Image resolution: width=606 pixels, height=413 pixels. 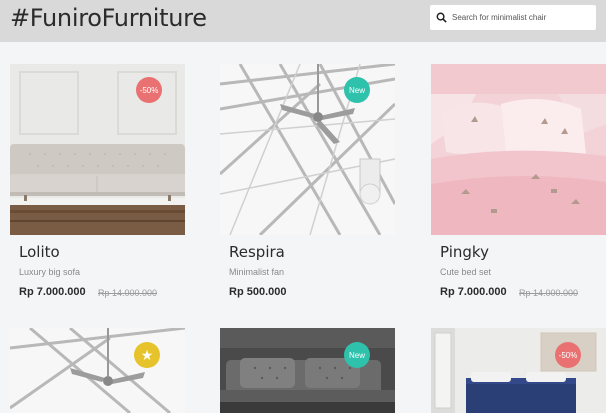 I want to click on product-card-row2-1: ★, so click(x=97, y=370).